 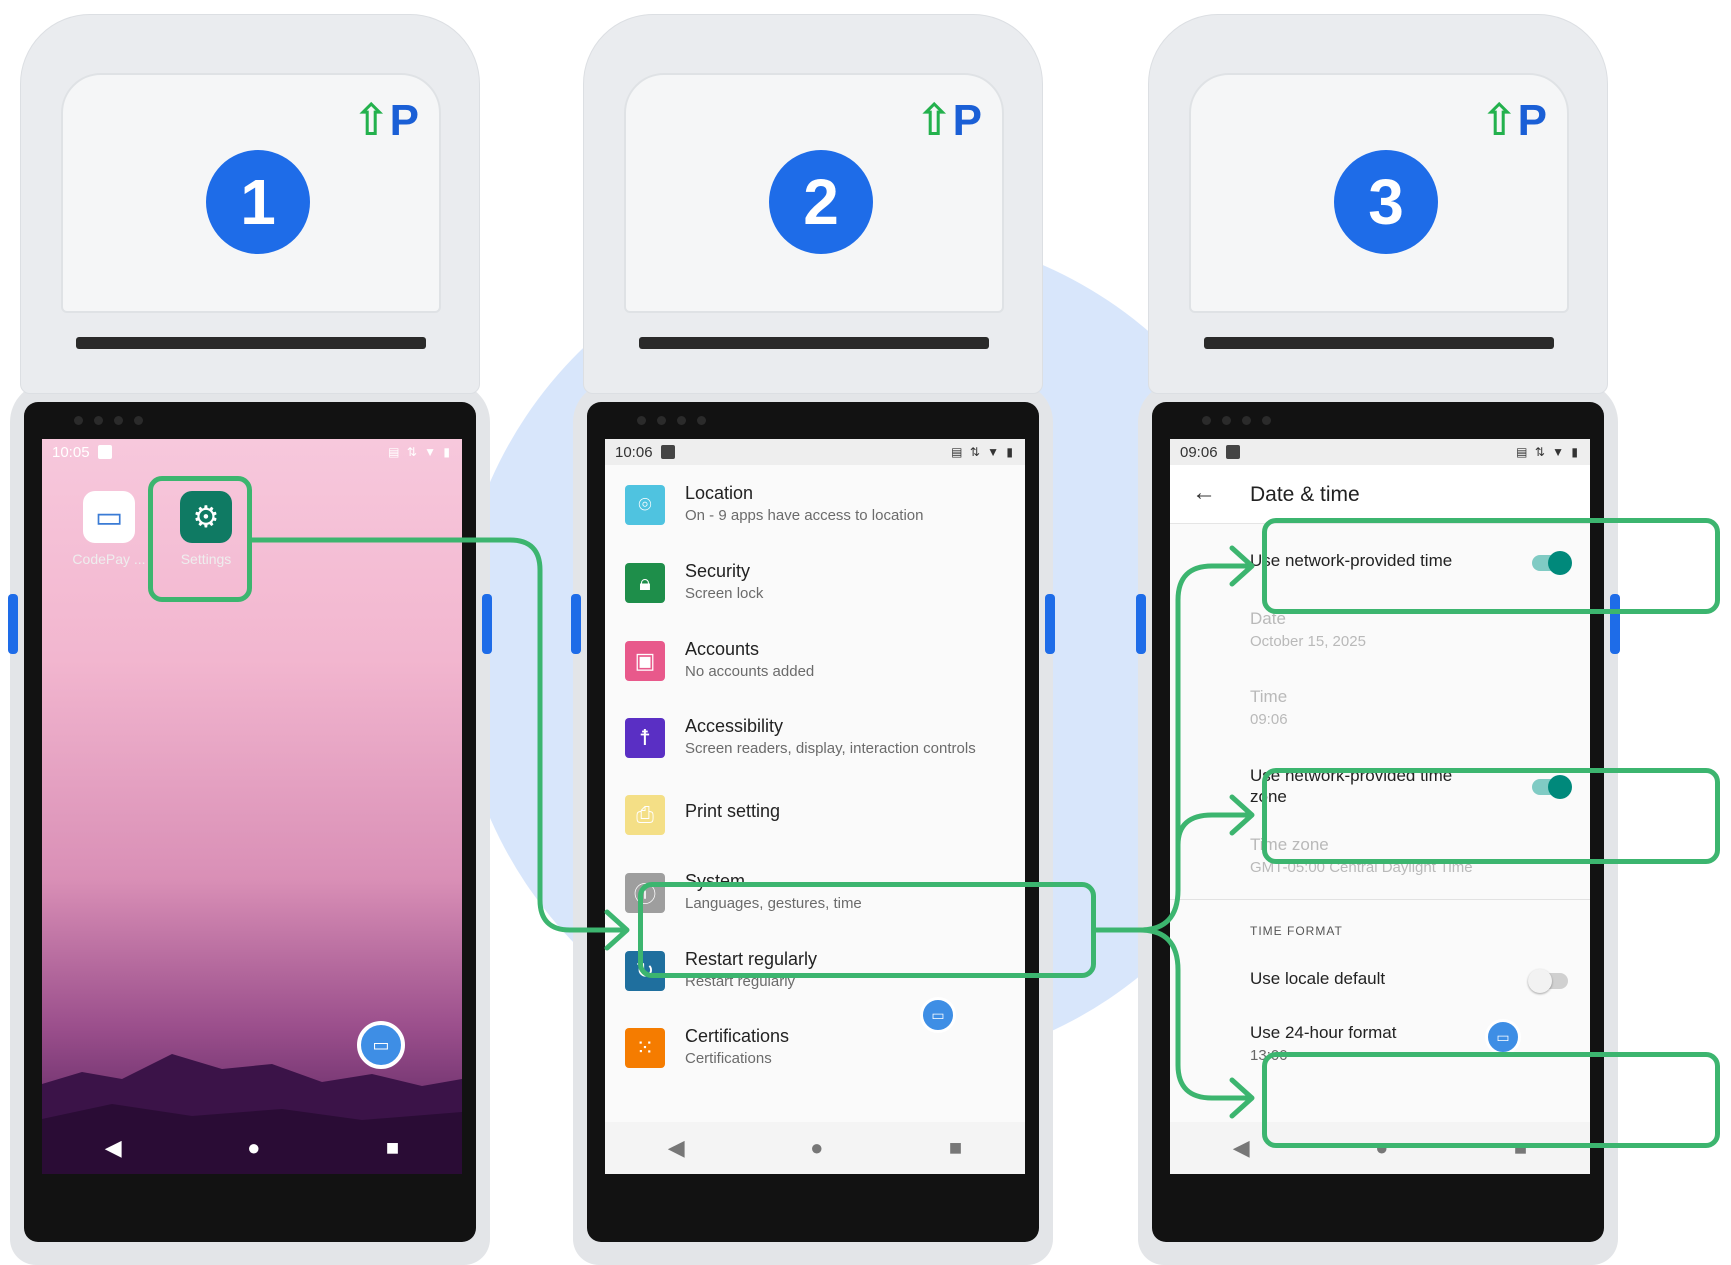 What do you see at coordinates (1491, 566) in the screenshot?
I see `highlight-network-time` at bounding box center [1491, 566].